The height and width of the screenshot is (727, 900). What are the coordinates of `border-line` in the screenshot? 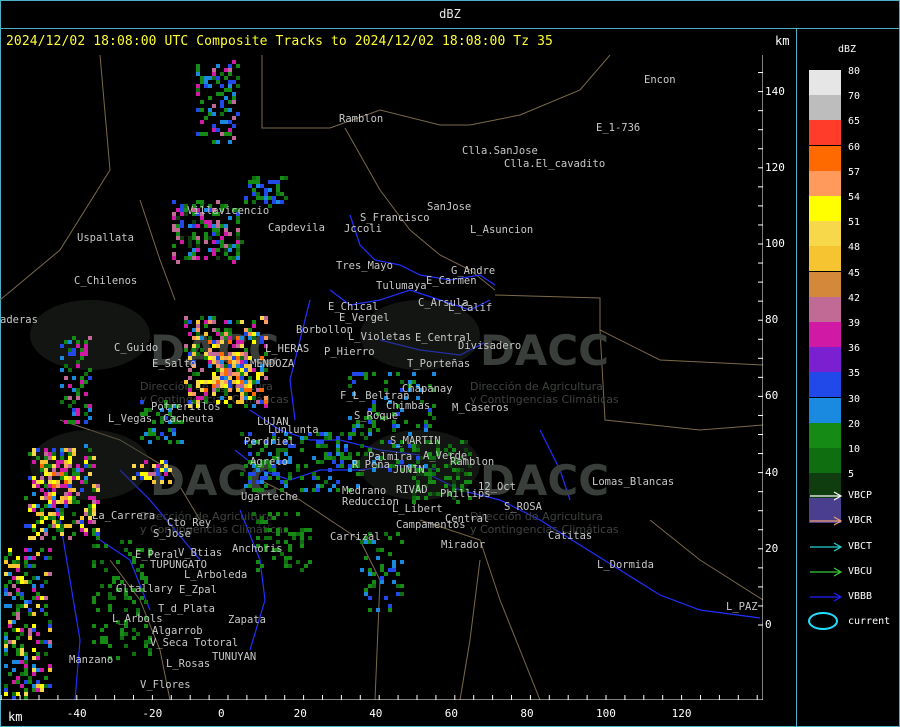 It's located at (55, 178).